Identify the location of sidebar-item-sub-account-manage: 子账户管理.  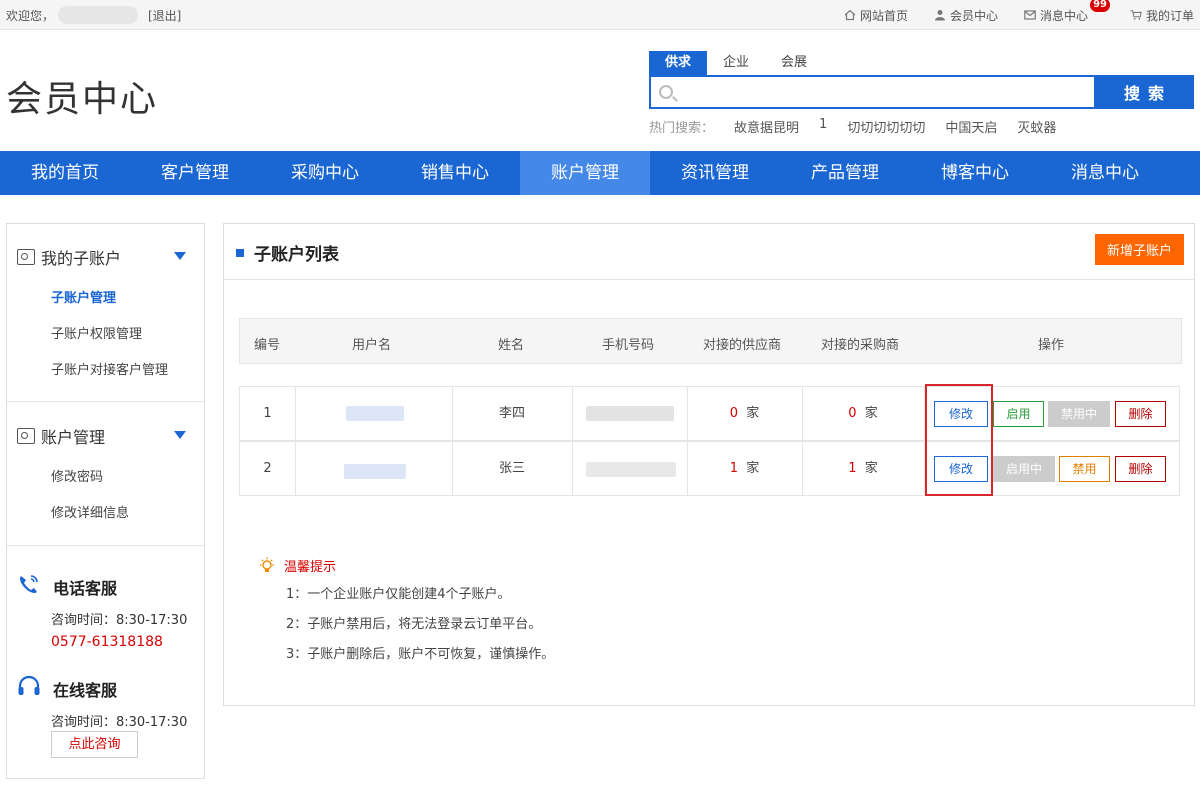
(83, 296).